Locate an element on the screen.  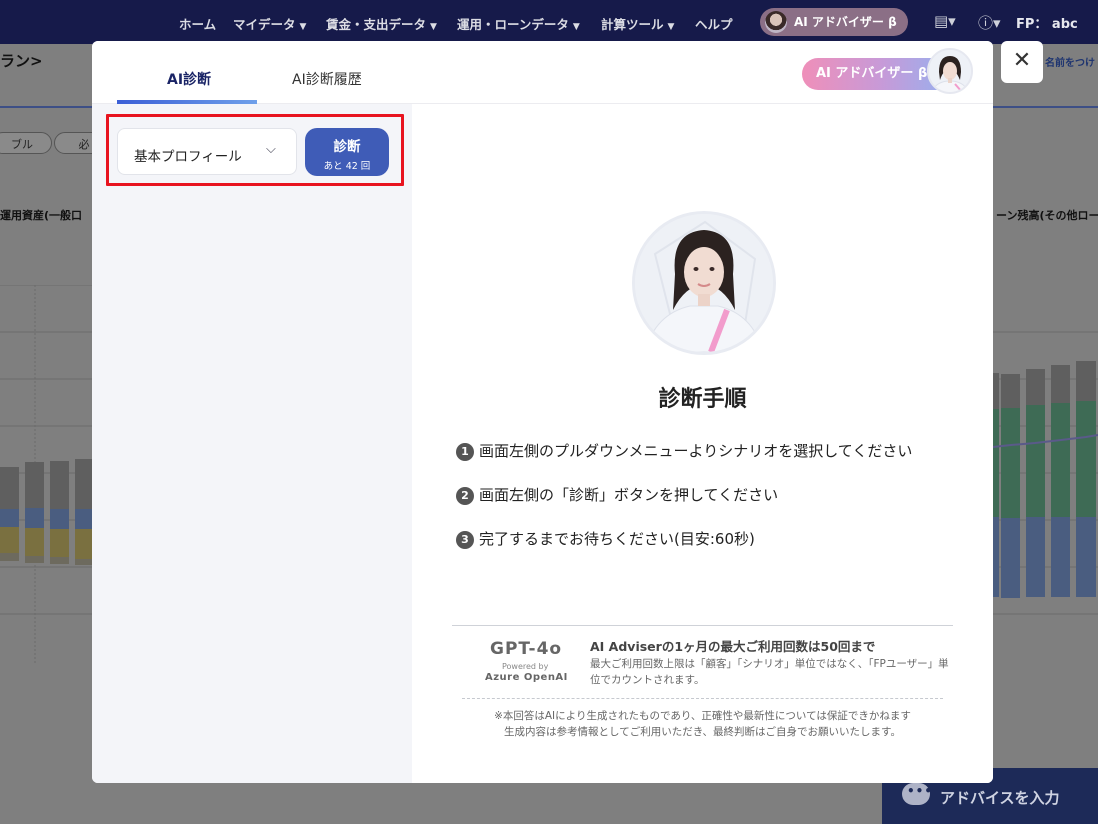
step-text: 完了するまでお待ちください(目安:60秒) is located at coordinates (617, 539).